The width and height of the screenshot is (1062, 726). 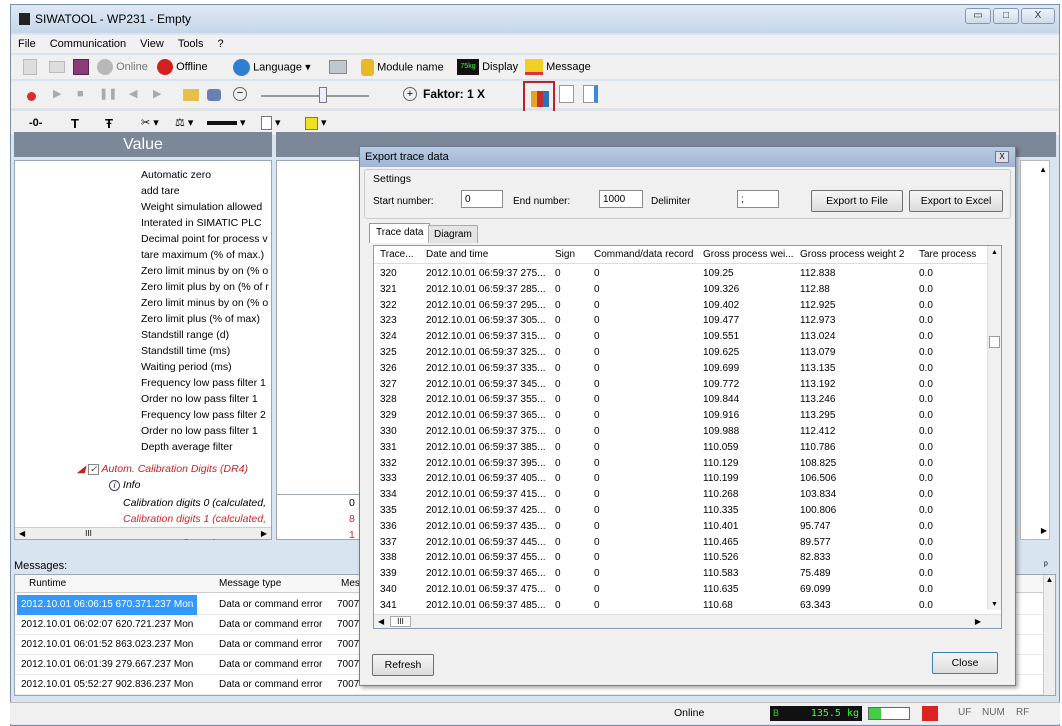 I want to click on document-icon: ▾, so click(x=271, y=123).